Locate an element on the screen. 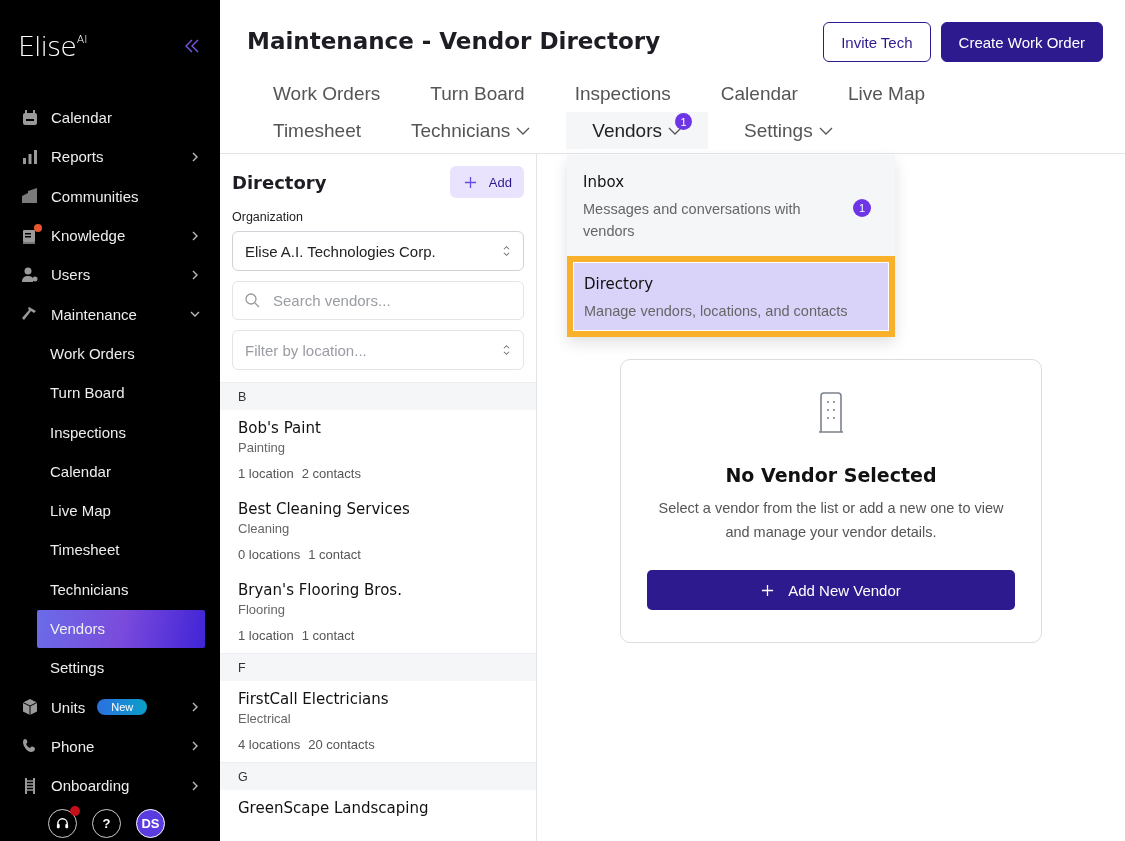 The image size is (1125, 841). location-count: 4 locations is located at coordinates (269, 744).